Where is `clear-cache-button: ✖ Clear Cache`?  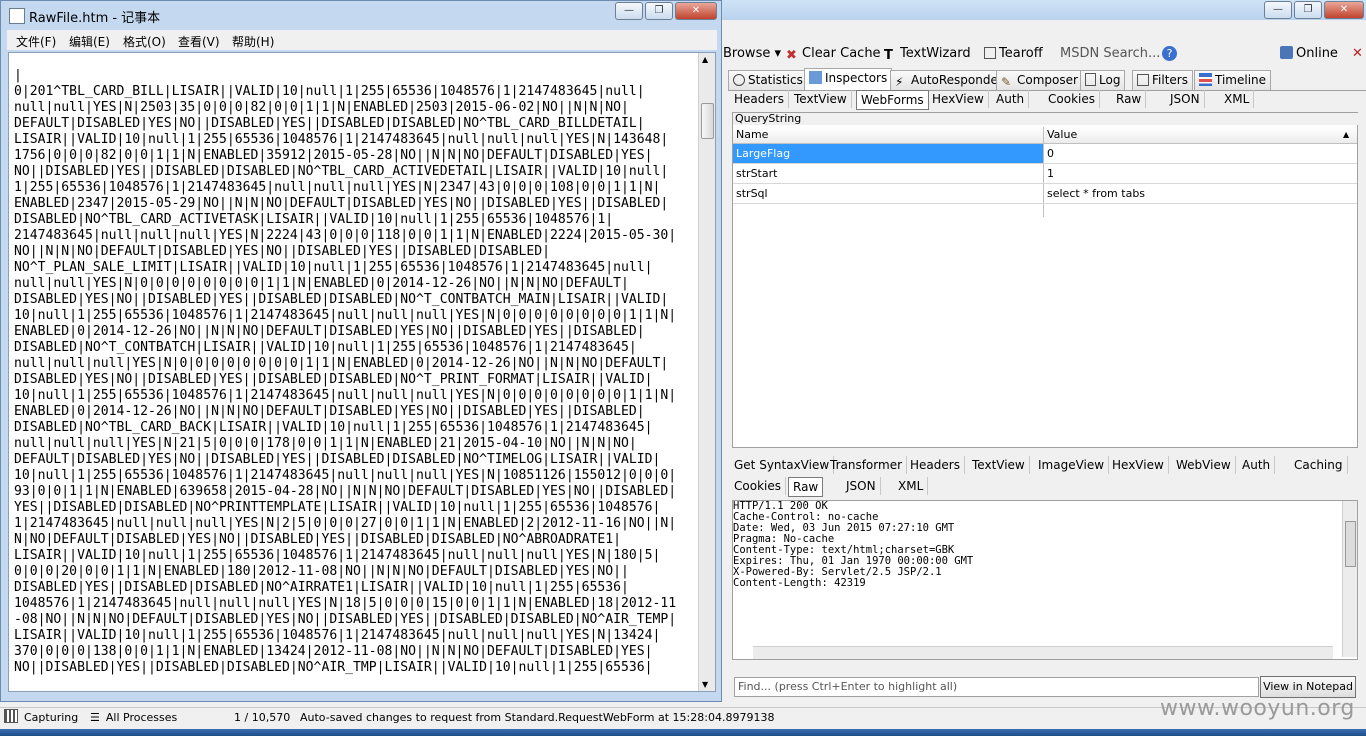 clear-cache-button: ✖ Clear Cache is located at coordinates (833, 54).